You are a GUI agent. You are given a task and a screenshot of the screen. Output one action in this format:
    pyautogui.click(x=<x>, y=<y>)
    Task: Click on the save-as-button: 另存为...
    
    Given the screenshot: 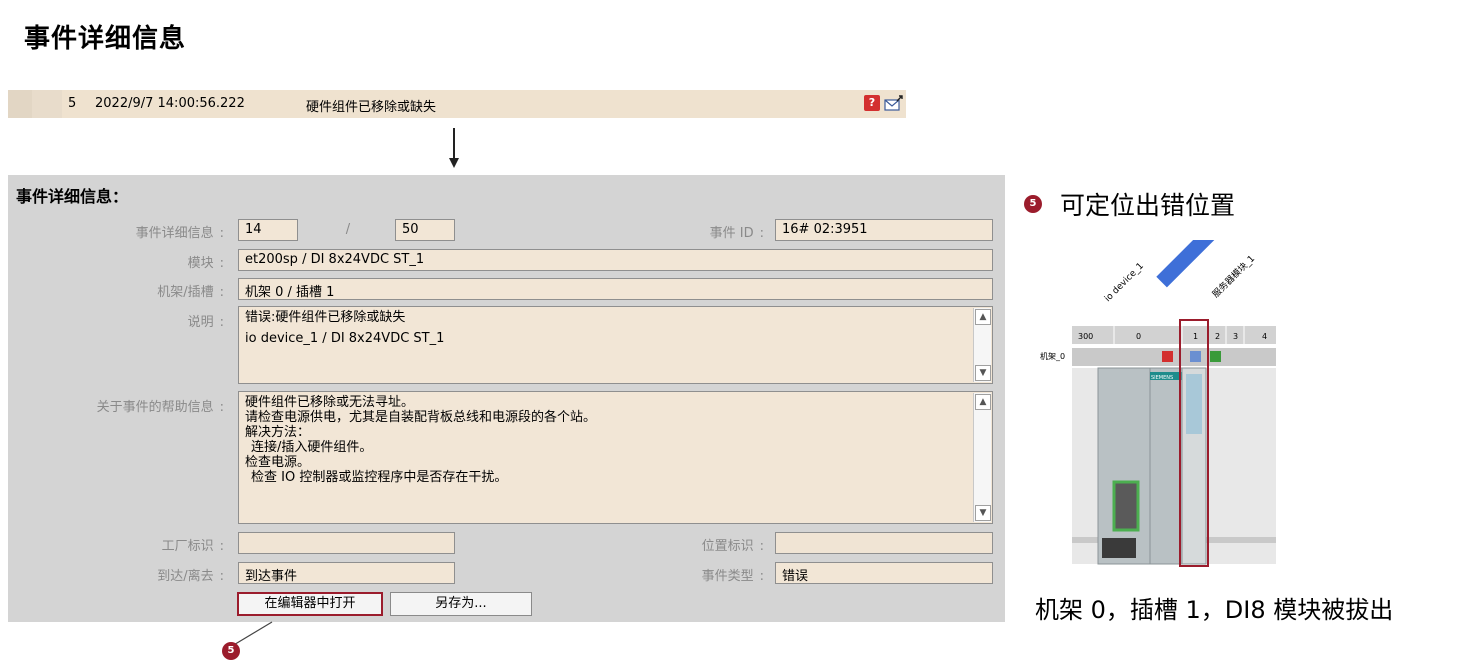 What is the action you would take?
    pyautogui.click(x=461, y=604)
    